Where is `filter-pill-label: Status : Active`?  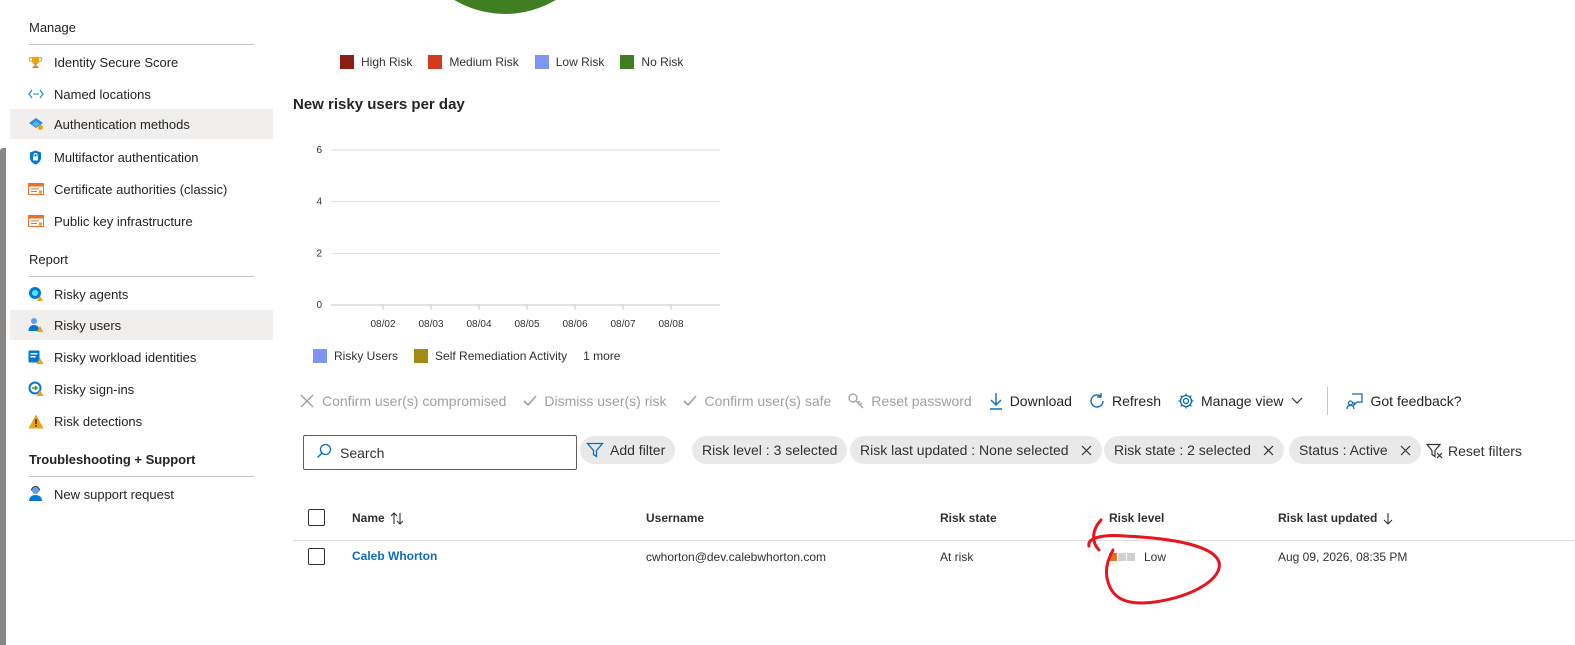 filter-pill-label: Status : Active is located at coordinates (1343, 450).